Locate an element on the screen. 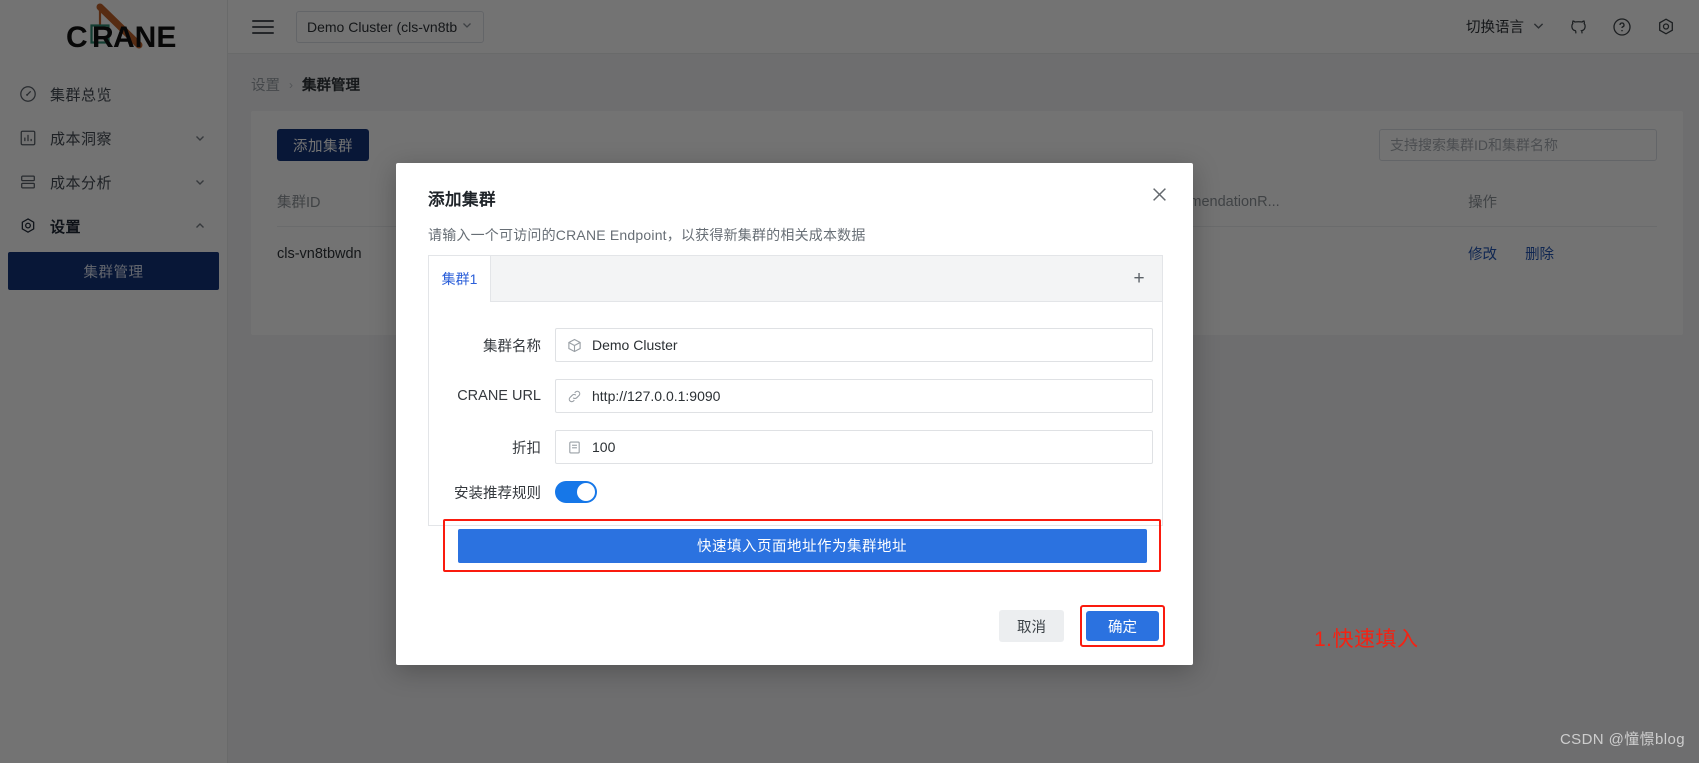 This screenshot has height=763, width=1699. cluster-name-input: Demo Cluster is located at coordinates (854, 345).